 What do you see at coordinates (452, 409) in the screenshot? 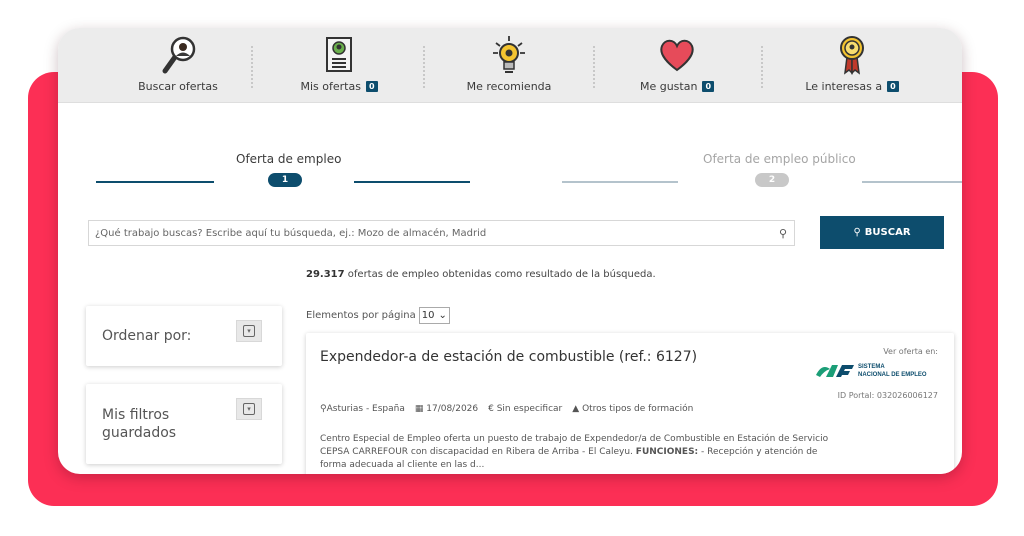
I see `date-text: 17/08/2026` at bounding box center [452, 409].